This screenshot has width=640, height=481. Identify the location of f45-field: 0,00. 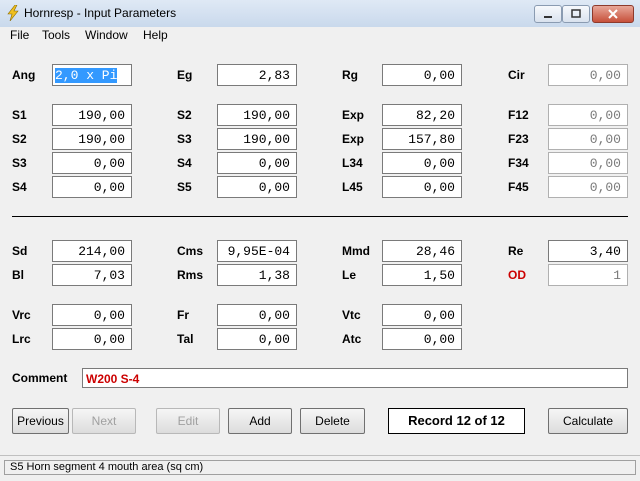
(588, 187).